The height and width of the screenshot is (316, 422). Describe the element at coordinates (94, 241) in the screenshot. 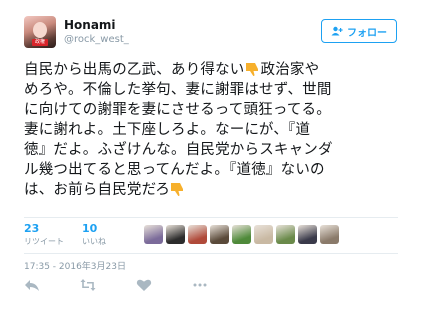

I see `likes-label: いいね` at that location.